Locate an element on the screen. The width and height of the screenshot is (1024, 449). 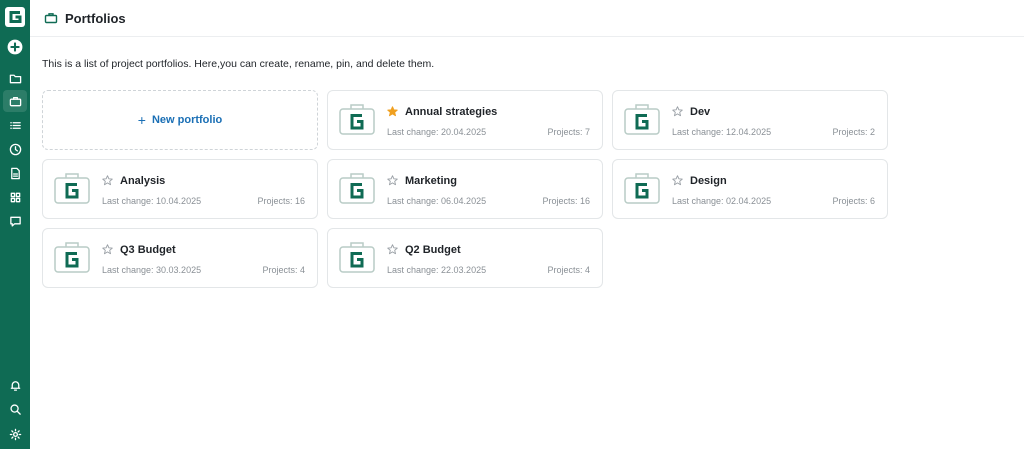
portfolio-name: Q3 Budget is located at coordinates (148, 250).